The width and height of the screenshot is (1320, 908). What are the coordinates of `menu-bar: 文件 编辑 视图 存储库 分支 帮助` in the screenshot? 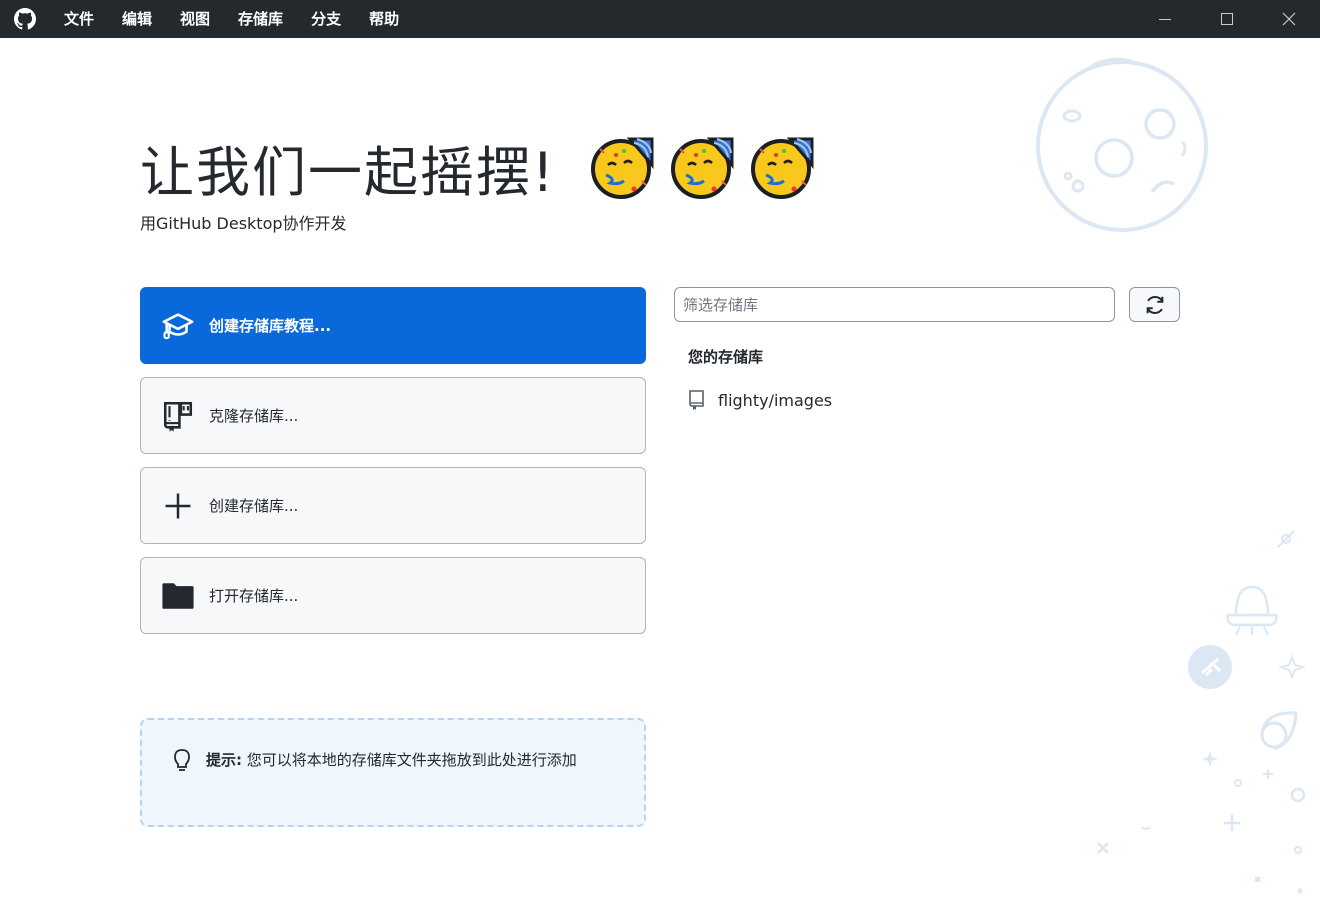 It's located at (231, 19).